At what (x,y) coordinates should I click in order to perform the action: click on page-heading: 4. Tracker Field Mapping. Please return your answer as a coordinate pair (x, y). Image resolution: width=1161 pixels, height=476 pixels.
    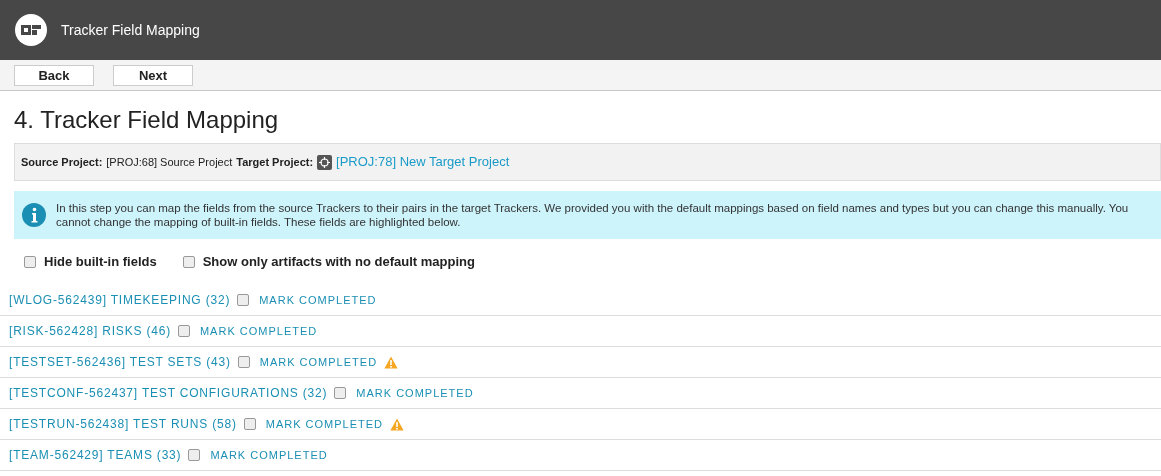
    Looking at the image, I should click on (147, 120).